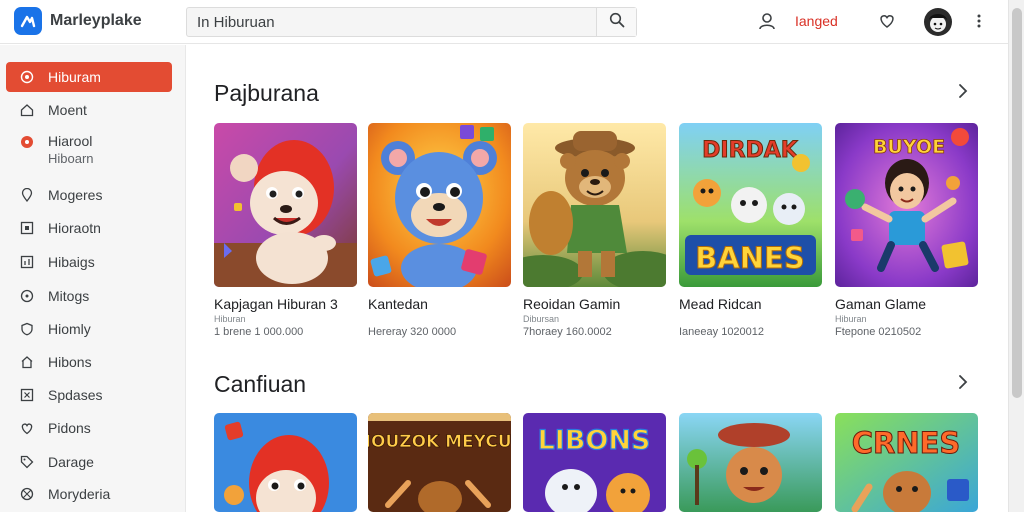 The image size is (1024, 512). What do you see at coordinates (906, 205) in the screenshot?
I see `game-thumbnail: BUYOE` at bounding box center [906, 205].